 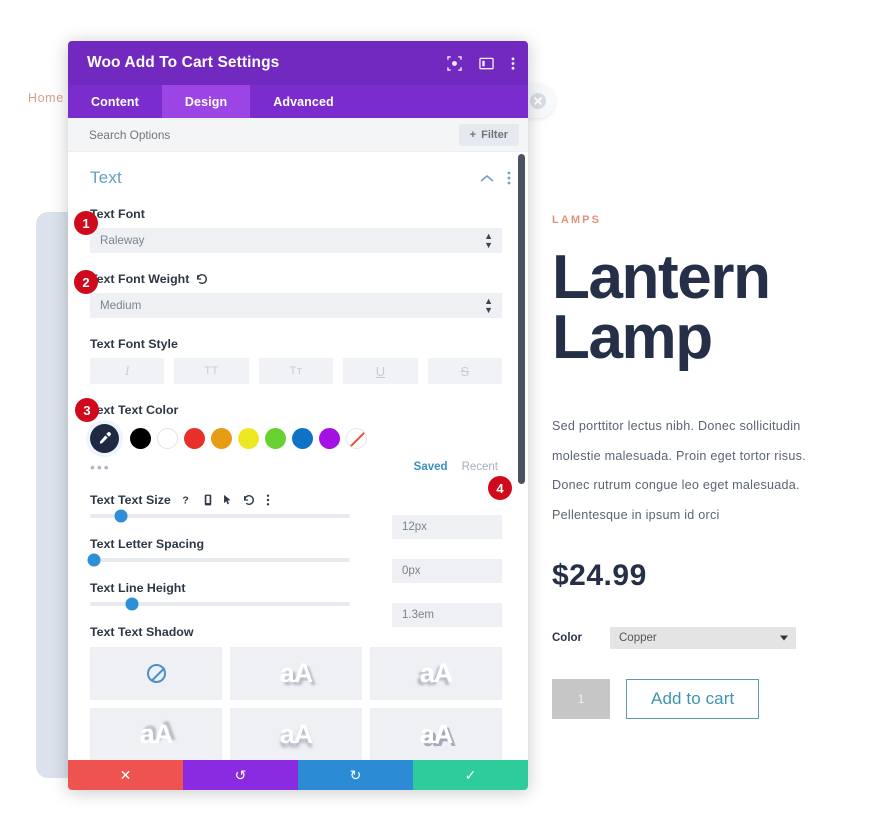 I want to click on shadow-option-5: aA, so click(x=436, y=734).